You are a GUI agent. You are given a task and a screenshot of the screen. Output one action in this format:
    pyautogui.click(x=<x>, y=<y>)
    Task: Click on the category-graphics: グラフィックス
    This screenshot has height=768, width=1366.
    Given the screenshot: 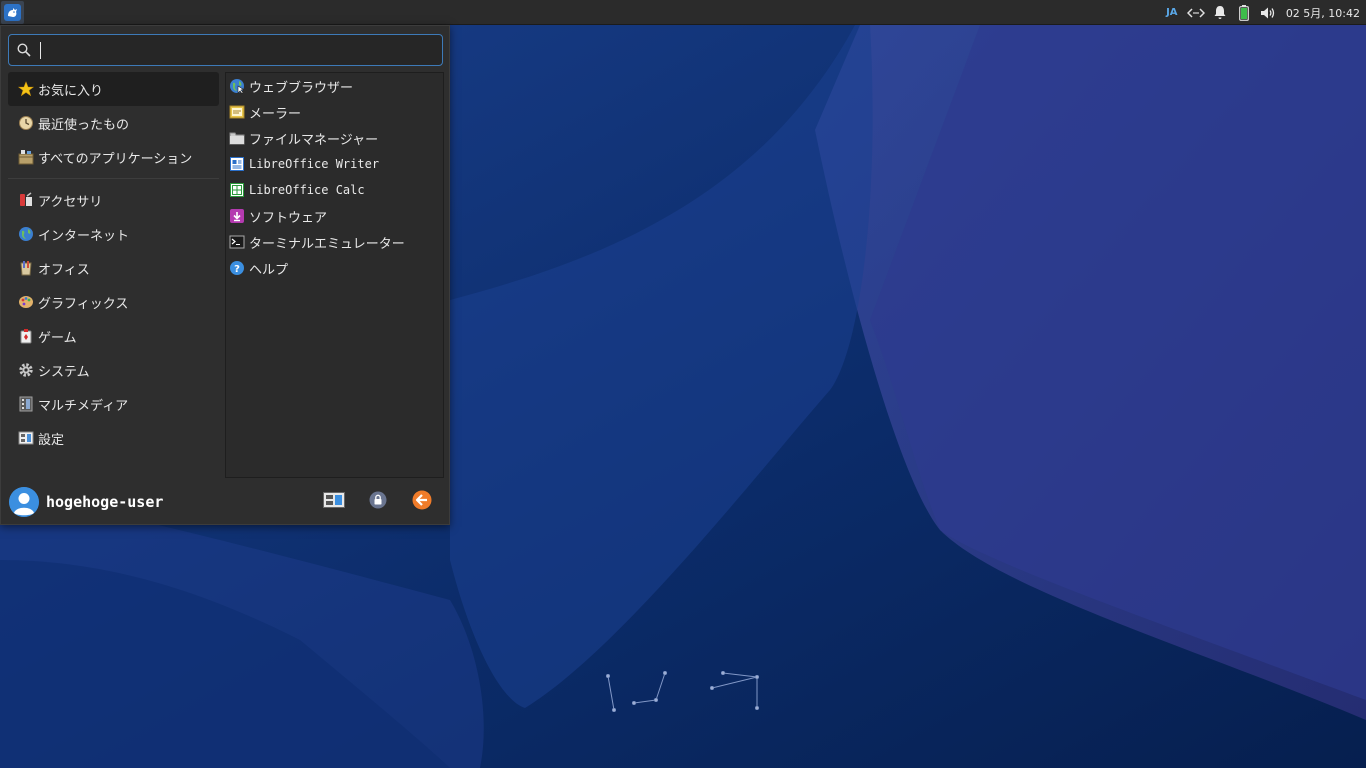 What is the action you would take?
    pyautogui.click(x=113, y=302)
    